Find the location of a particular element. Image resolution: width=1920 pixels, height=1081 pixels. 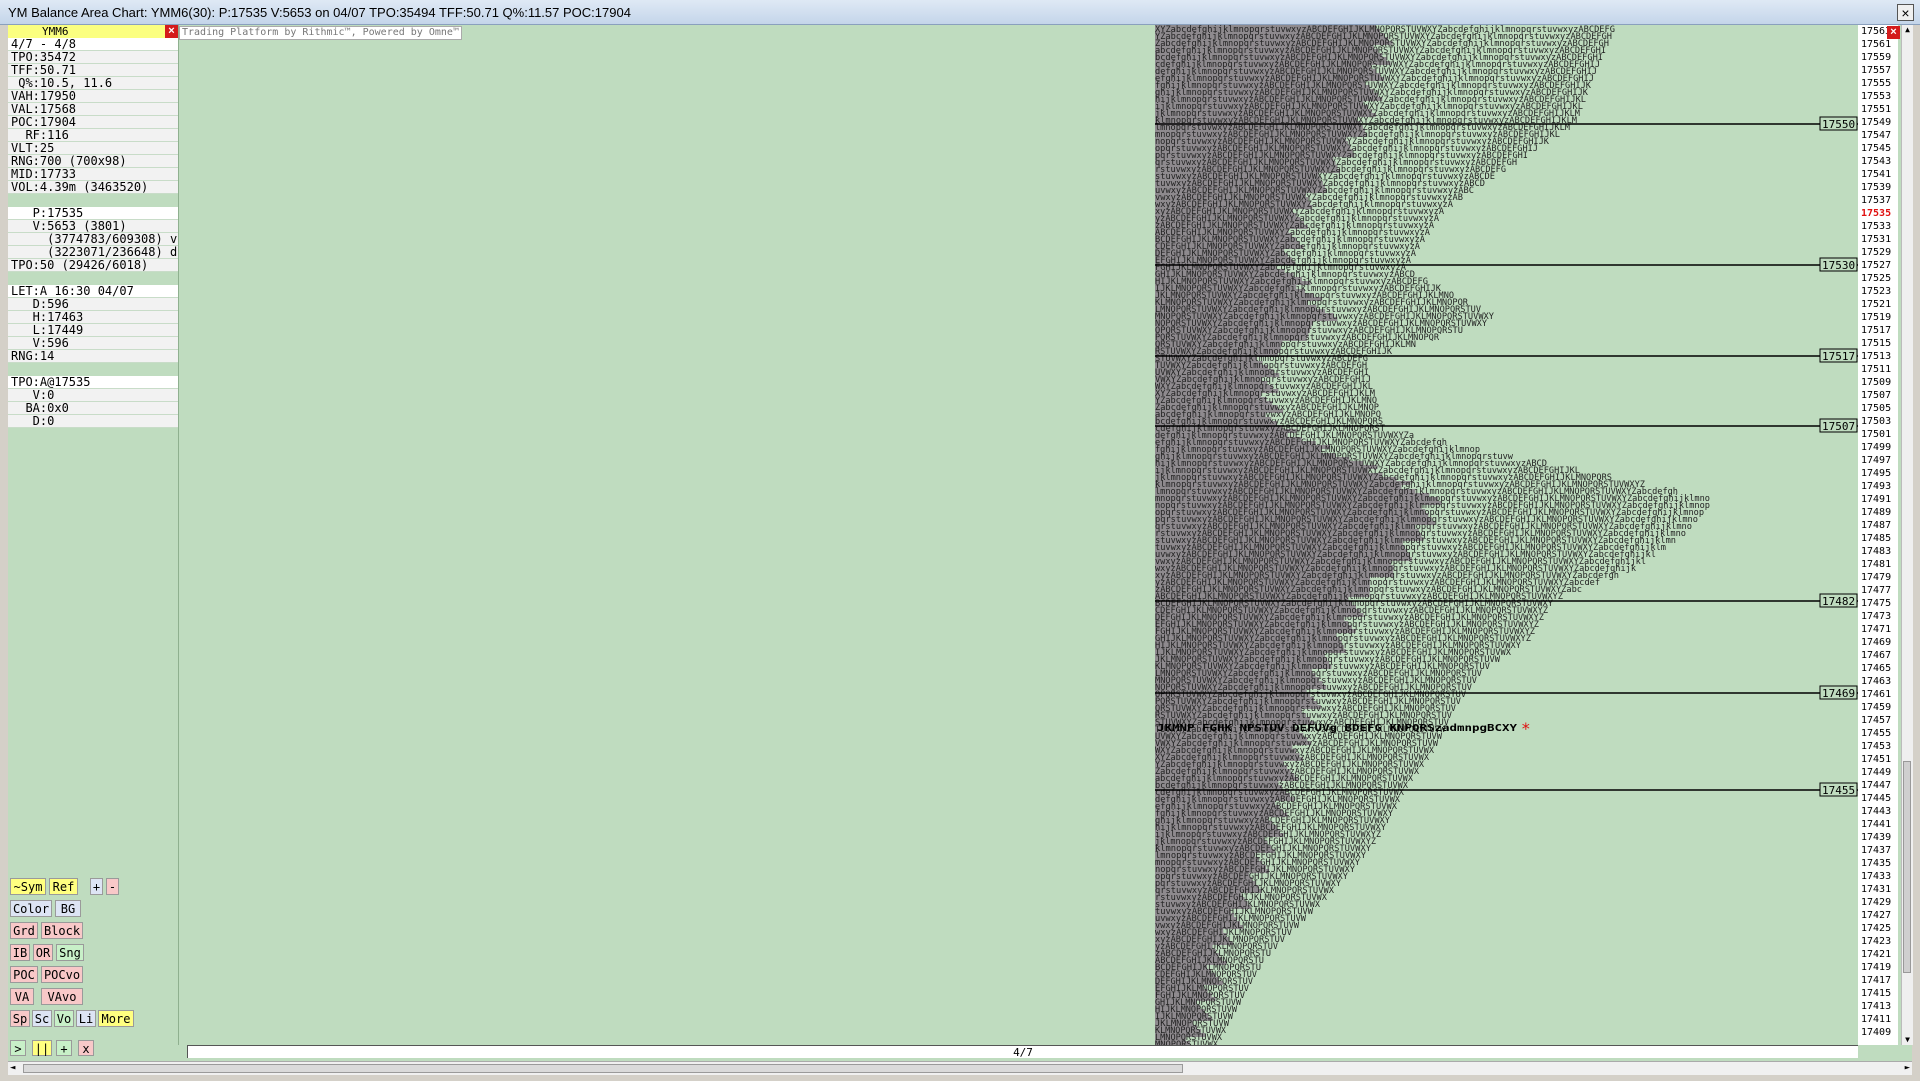

sp-button: Sp is located at coordinates (20, 1018).